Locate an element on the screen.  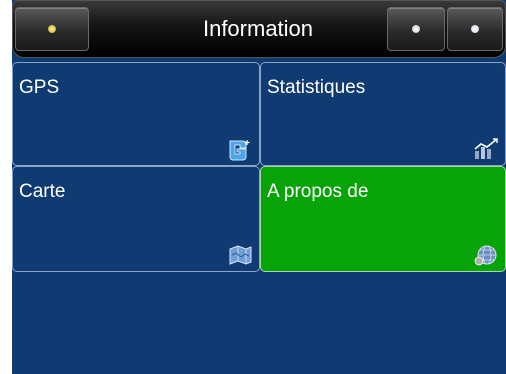
back-button is located at coordinates (416, 29).